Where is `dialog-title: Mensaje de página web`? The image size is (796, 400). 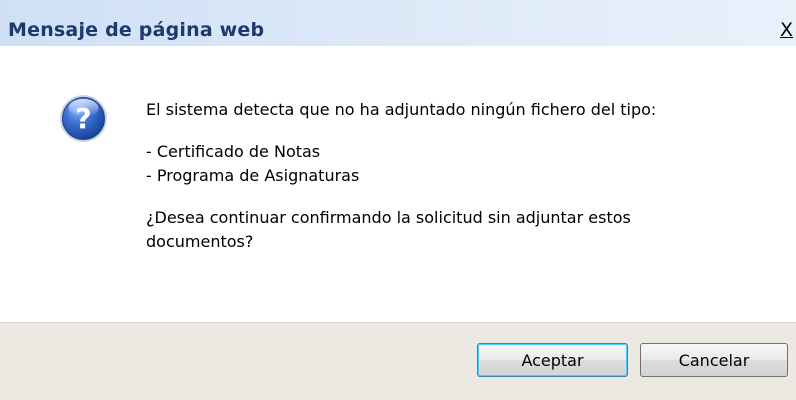 dialog-title: Mensaje de página web is located at coordinates (136, 30).